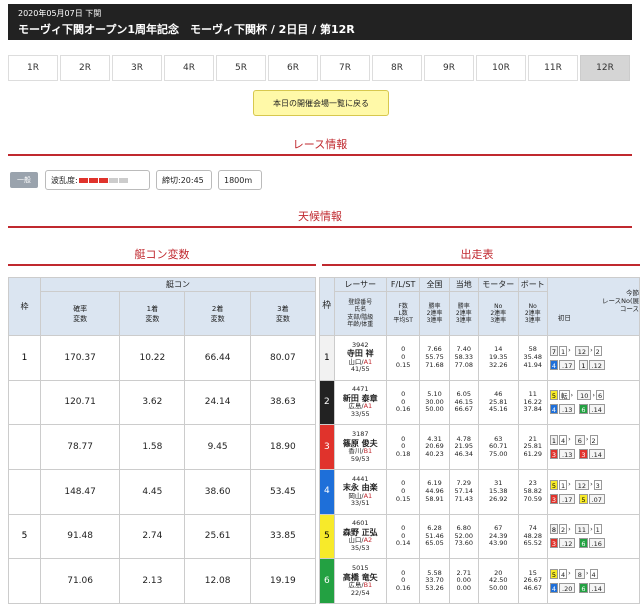  Describe the element at coordinates (360, 581) in the screenshot. I see `racer-cell: 5015 高橋 竜矢 広島/B1 22/54` at that location.